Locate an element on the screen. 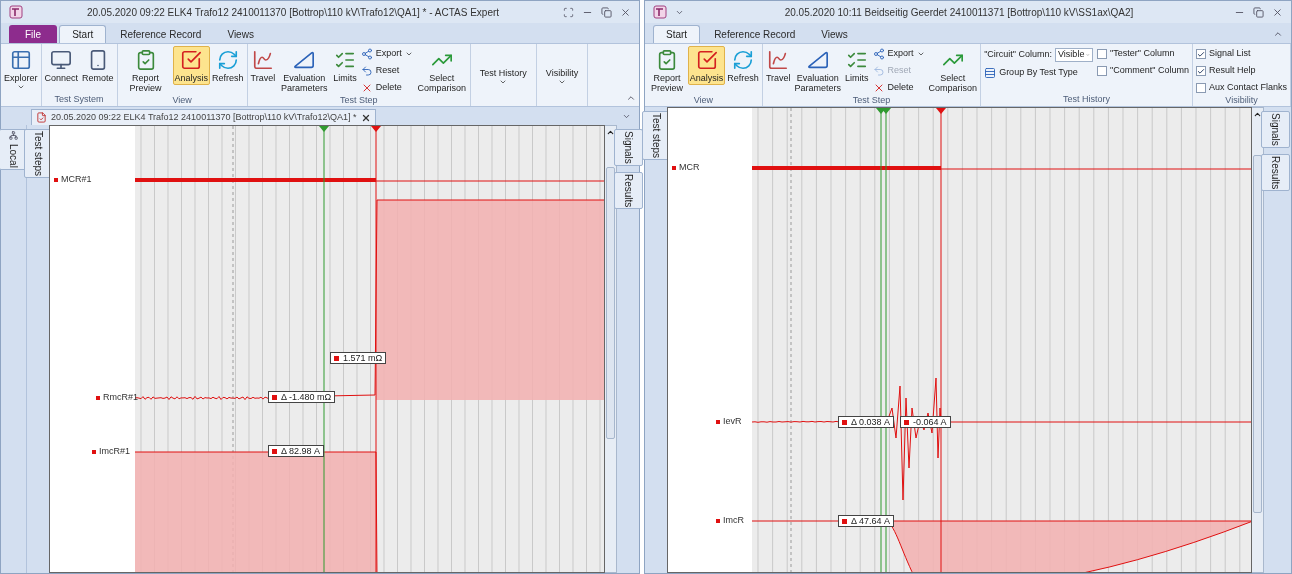 This screenshot has width=1292, height=574. checkbox-label: "Comment" Column is located at coordinates (1149, 71).